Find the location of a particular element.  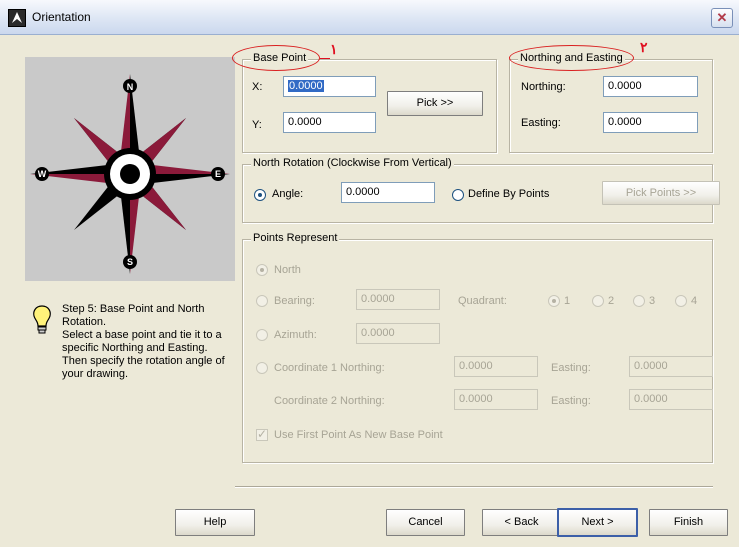

coord2-easting-field: 0.0000 is located at coordinates (671, 399).